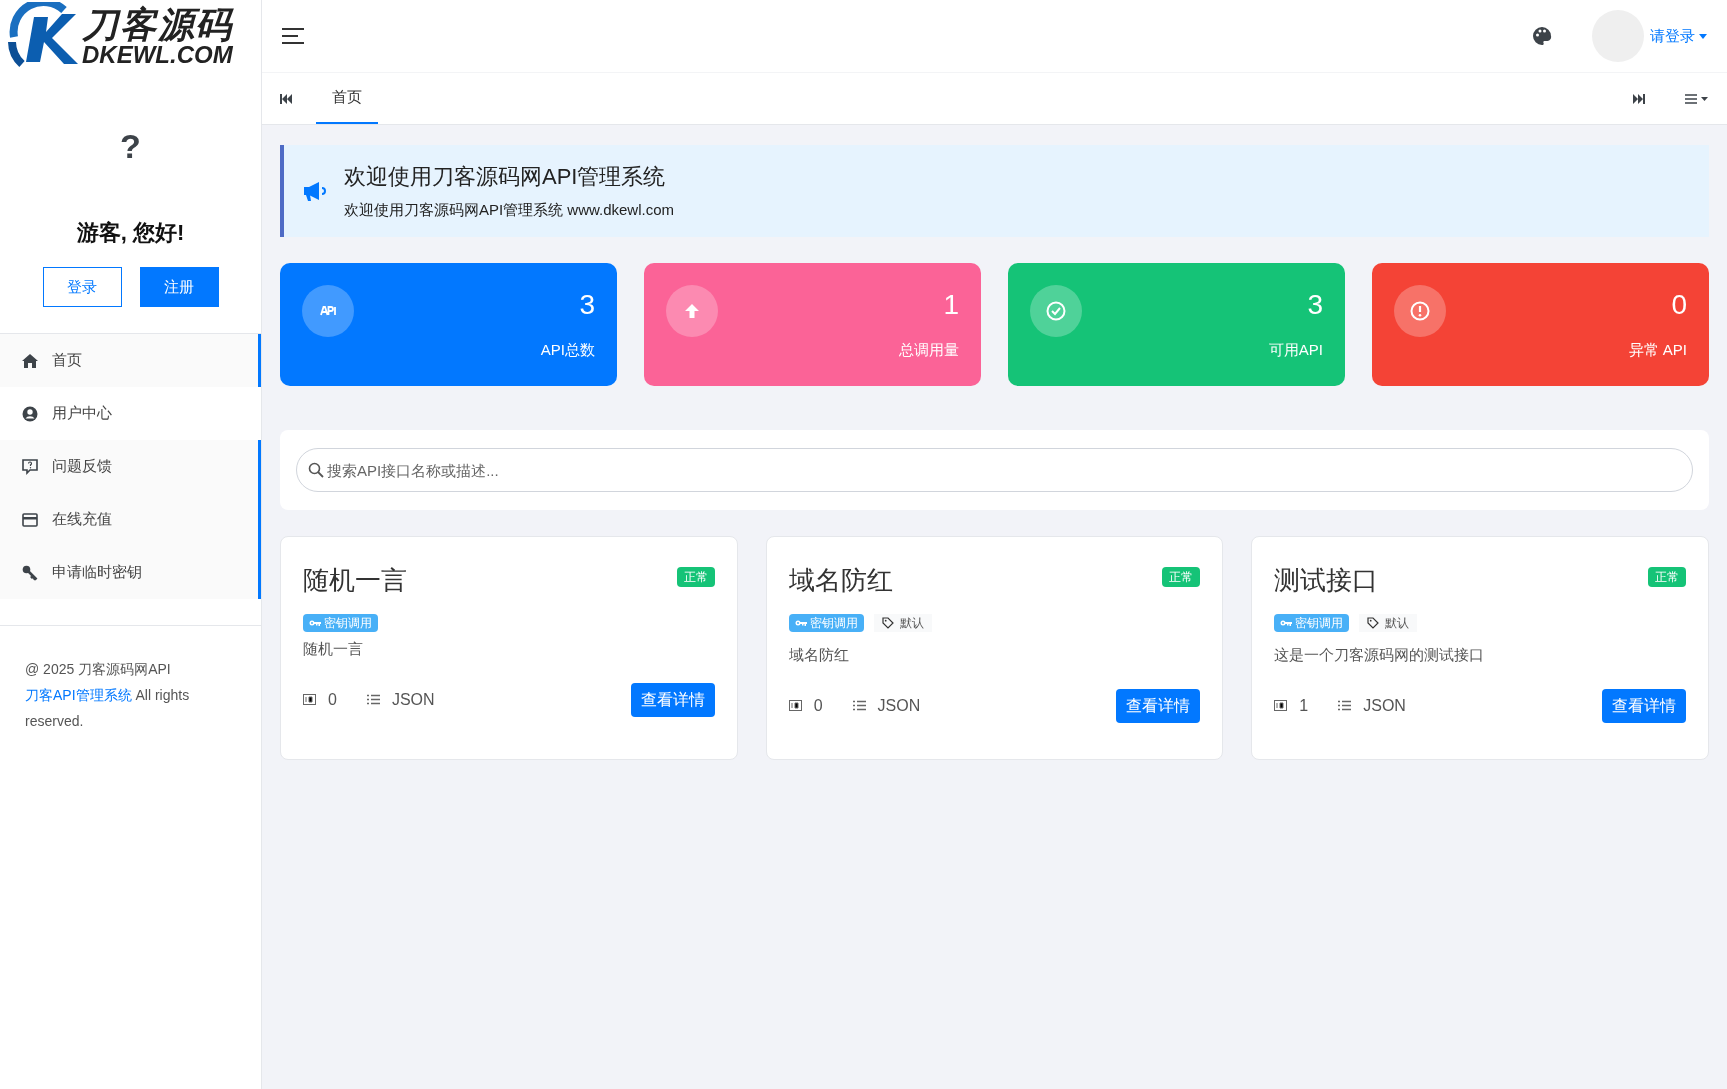 This screenshot has width=1727, height=1089. Describe the element at coordinates (1679, 305) in the screenshot. I see `stat-value: 0` at that location.